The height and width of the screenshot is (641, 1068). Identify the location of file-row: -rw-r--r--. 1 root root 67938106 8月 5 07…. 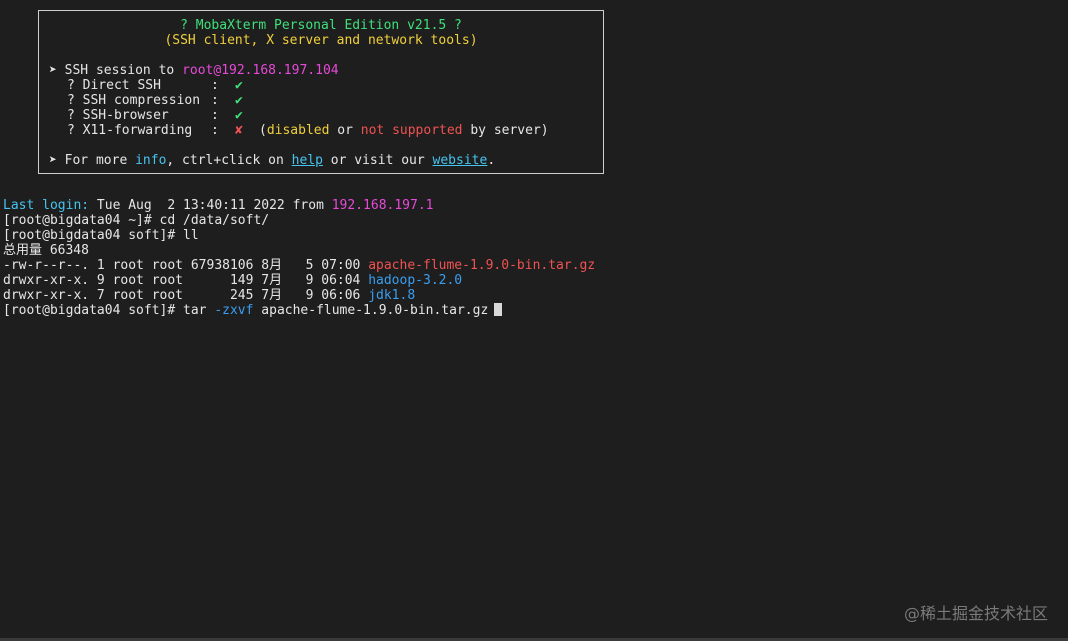
(299, 265).